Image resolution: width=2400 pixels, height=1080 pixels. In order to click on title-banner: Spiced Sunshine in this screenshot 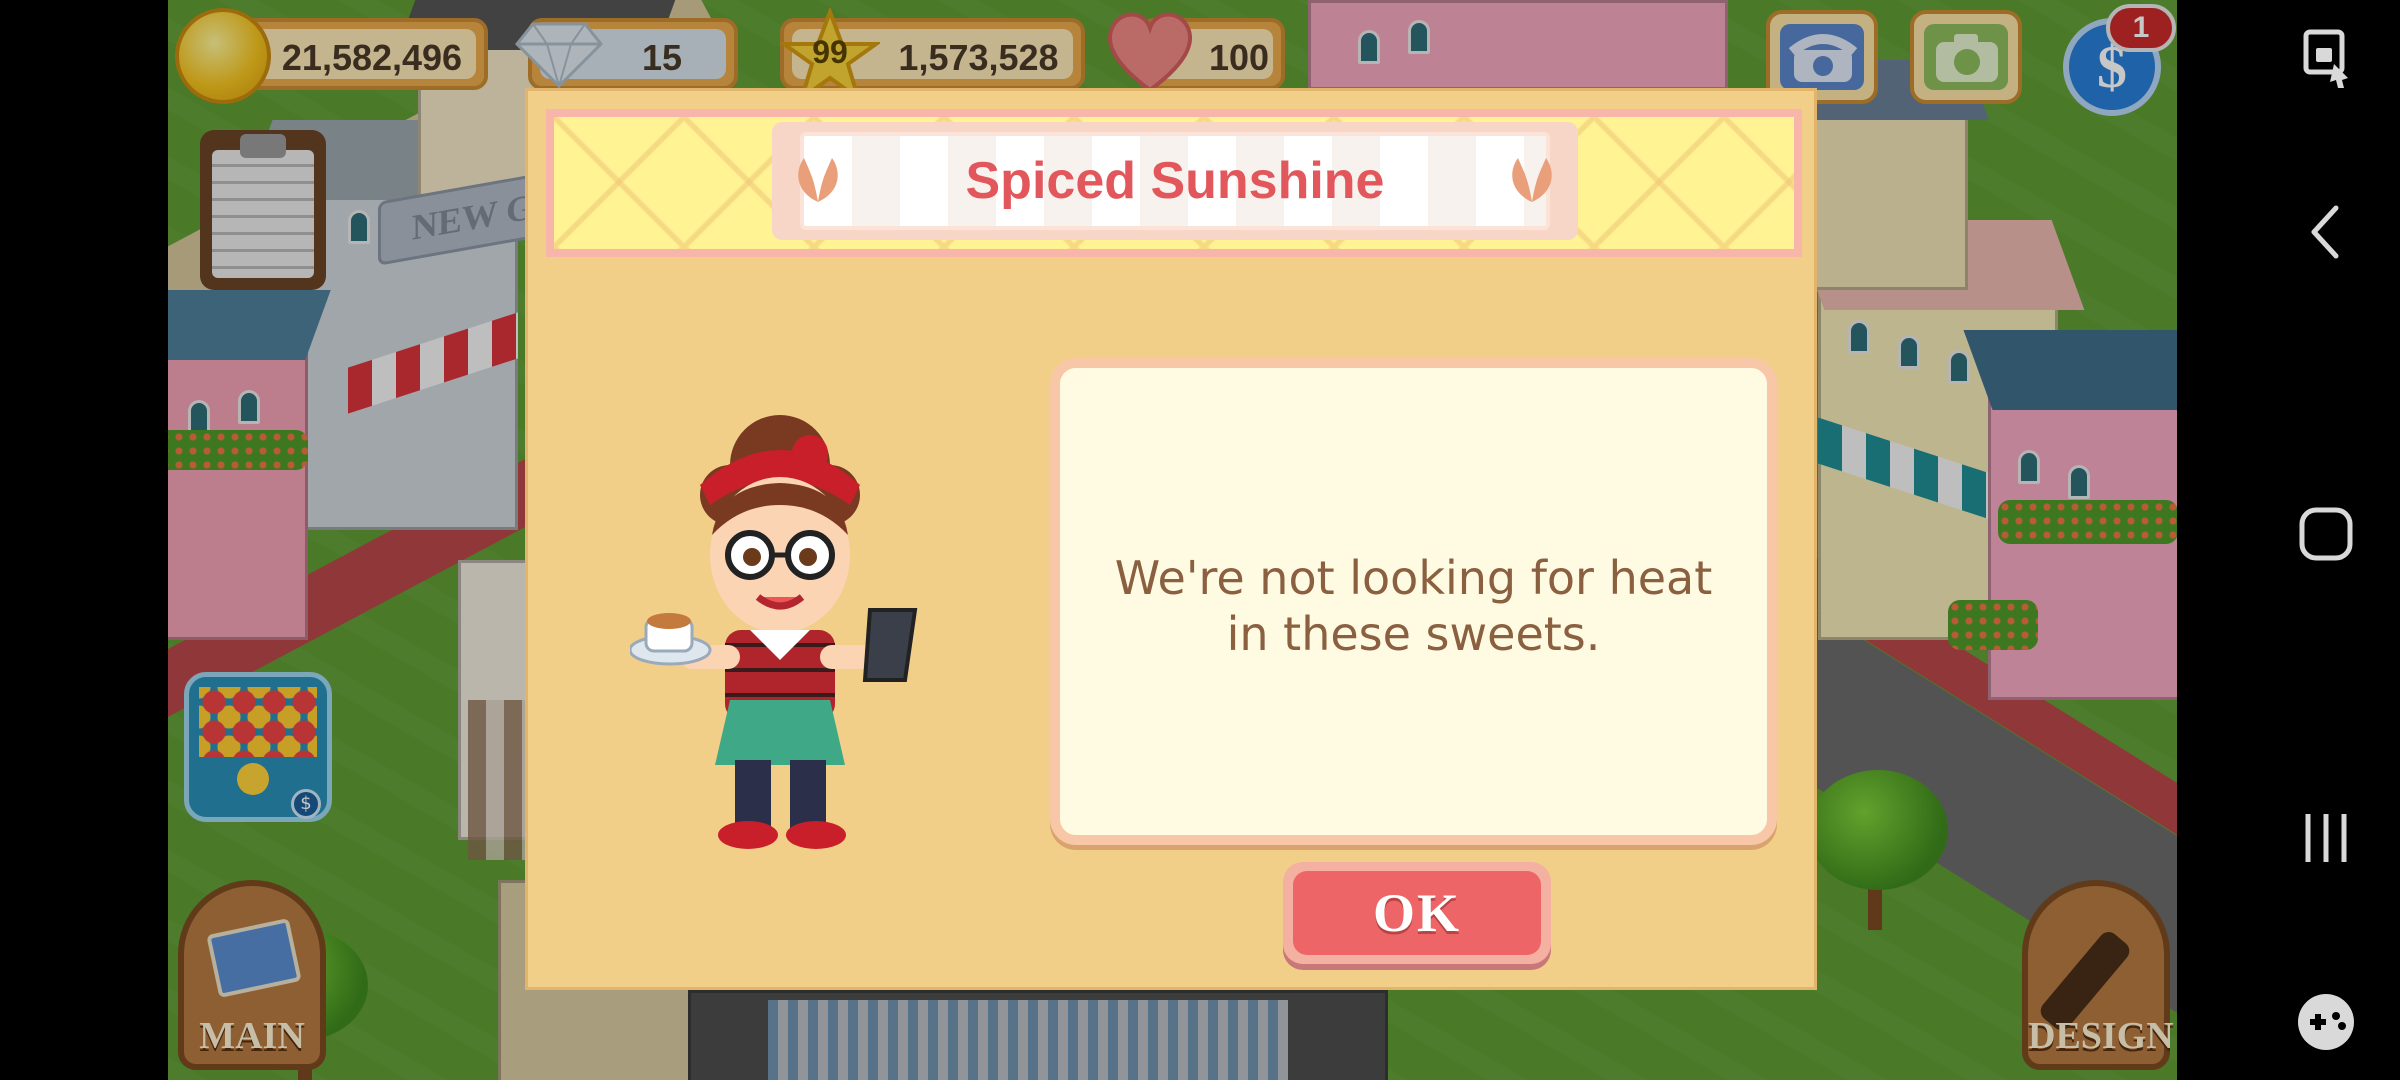, I will do `click(1175, 181)`.